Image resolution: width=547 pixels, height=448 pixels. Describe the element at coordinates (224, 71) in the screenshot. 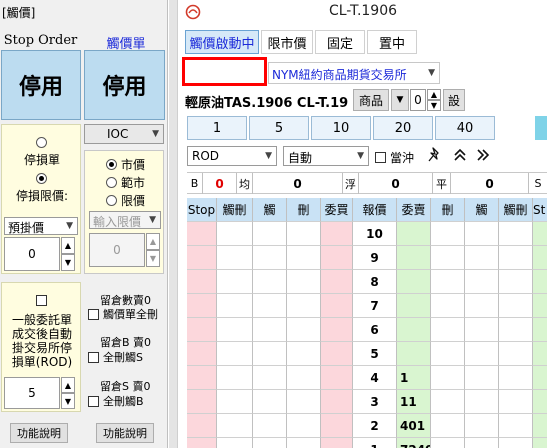

I see `highlight-box` at that location.